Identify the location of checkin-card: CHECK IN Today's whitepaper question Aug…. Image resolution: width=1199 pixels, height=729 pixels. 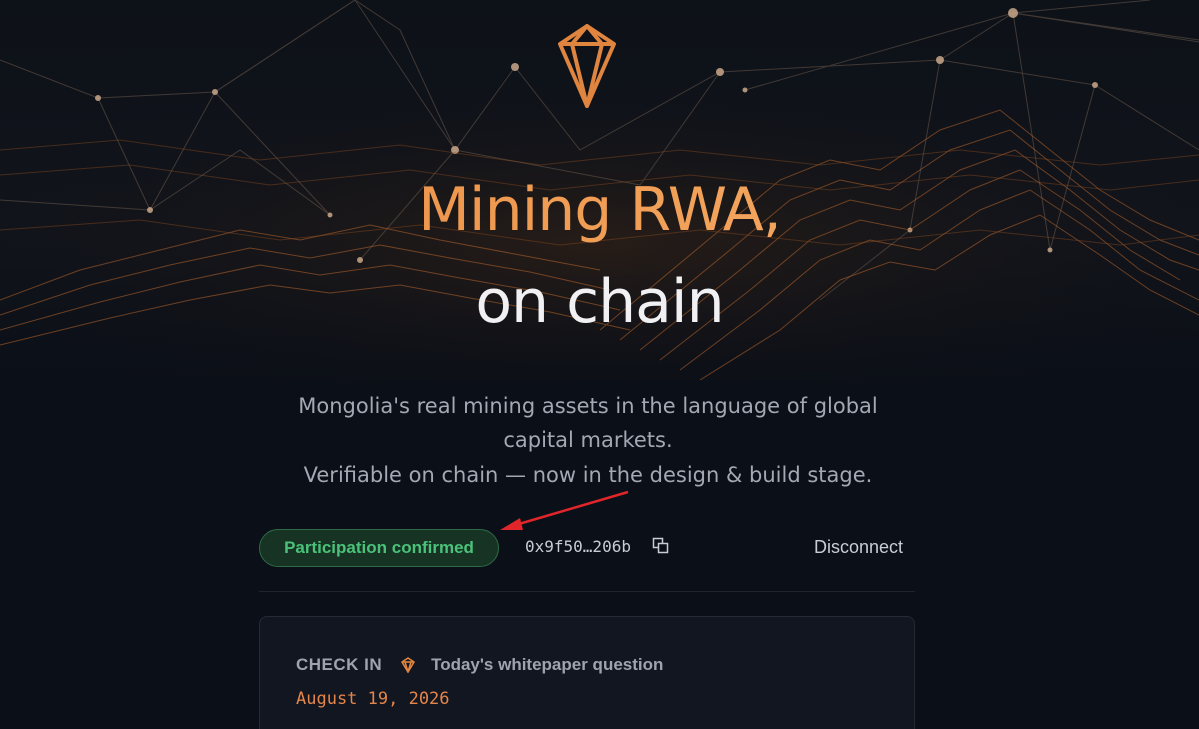
(587, 672).